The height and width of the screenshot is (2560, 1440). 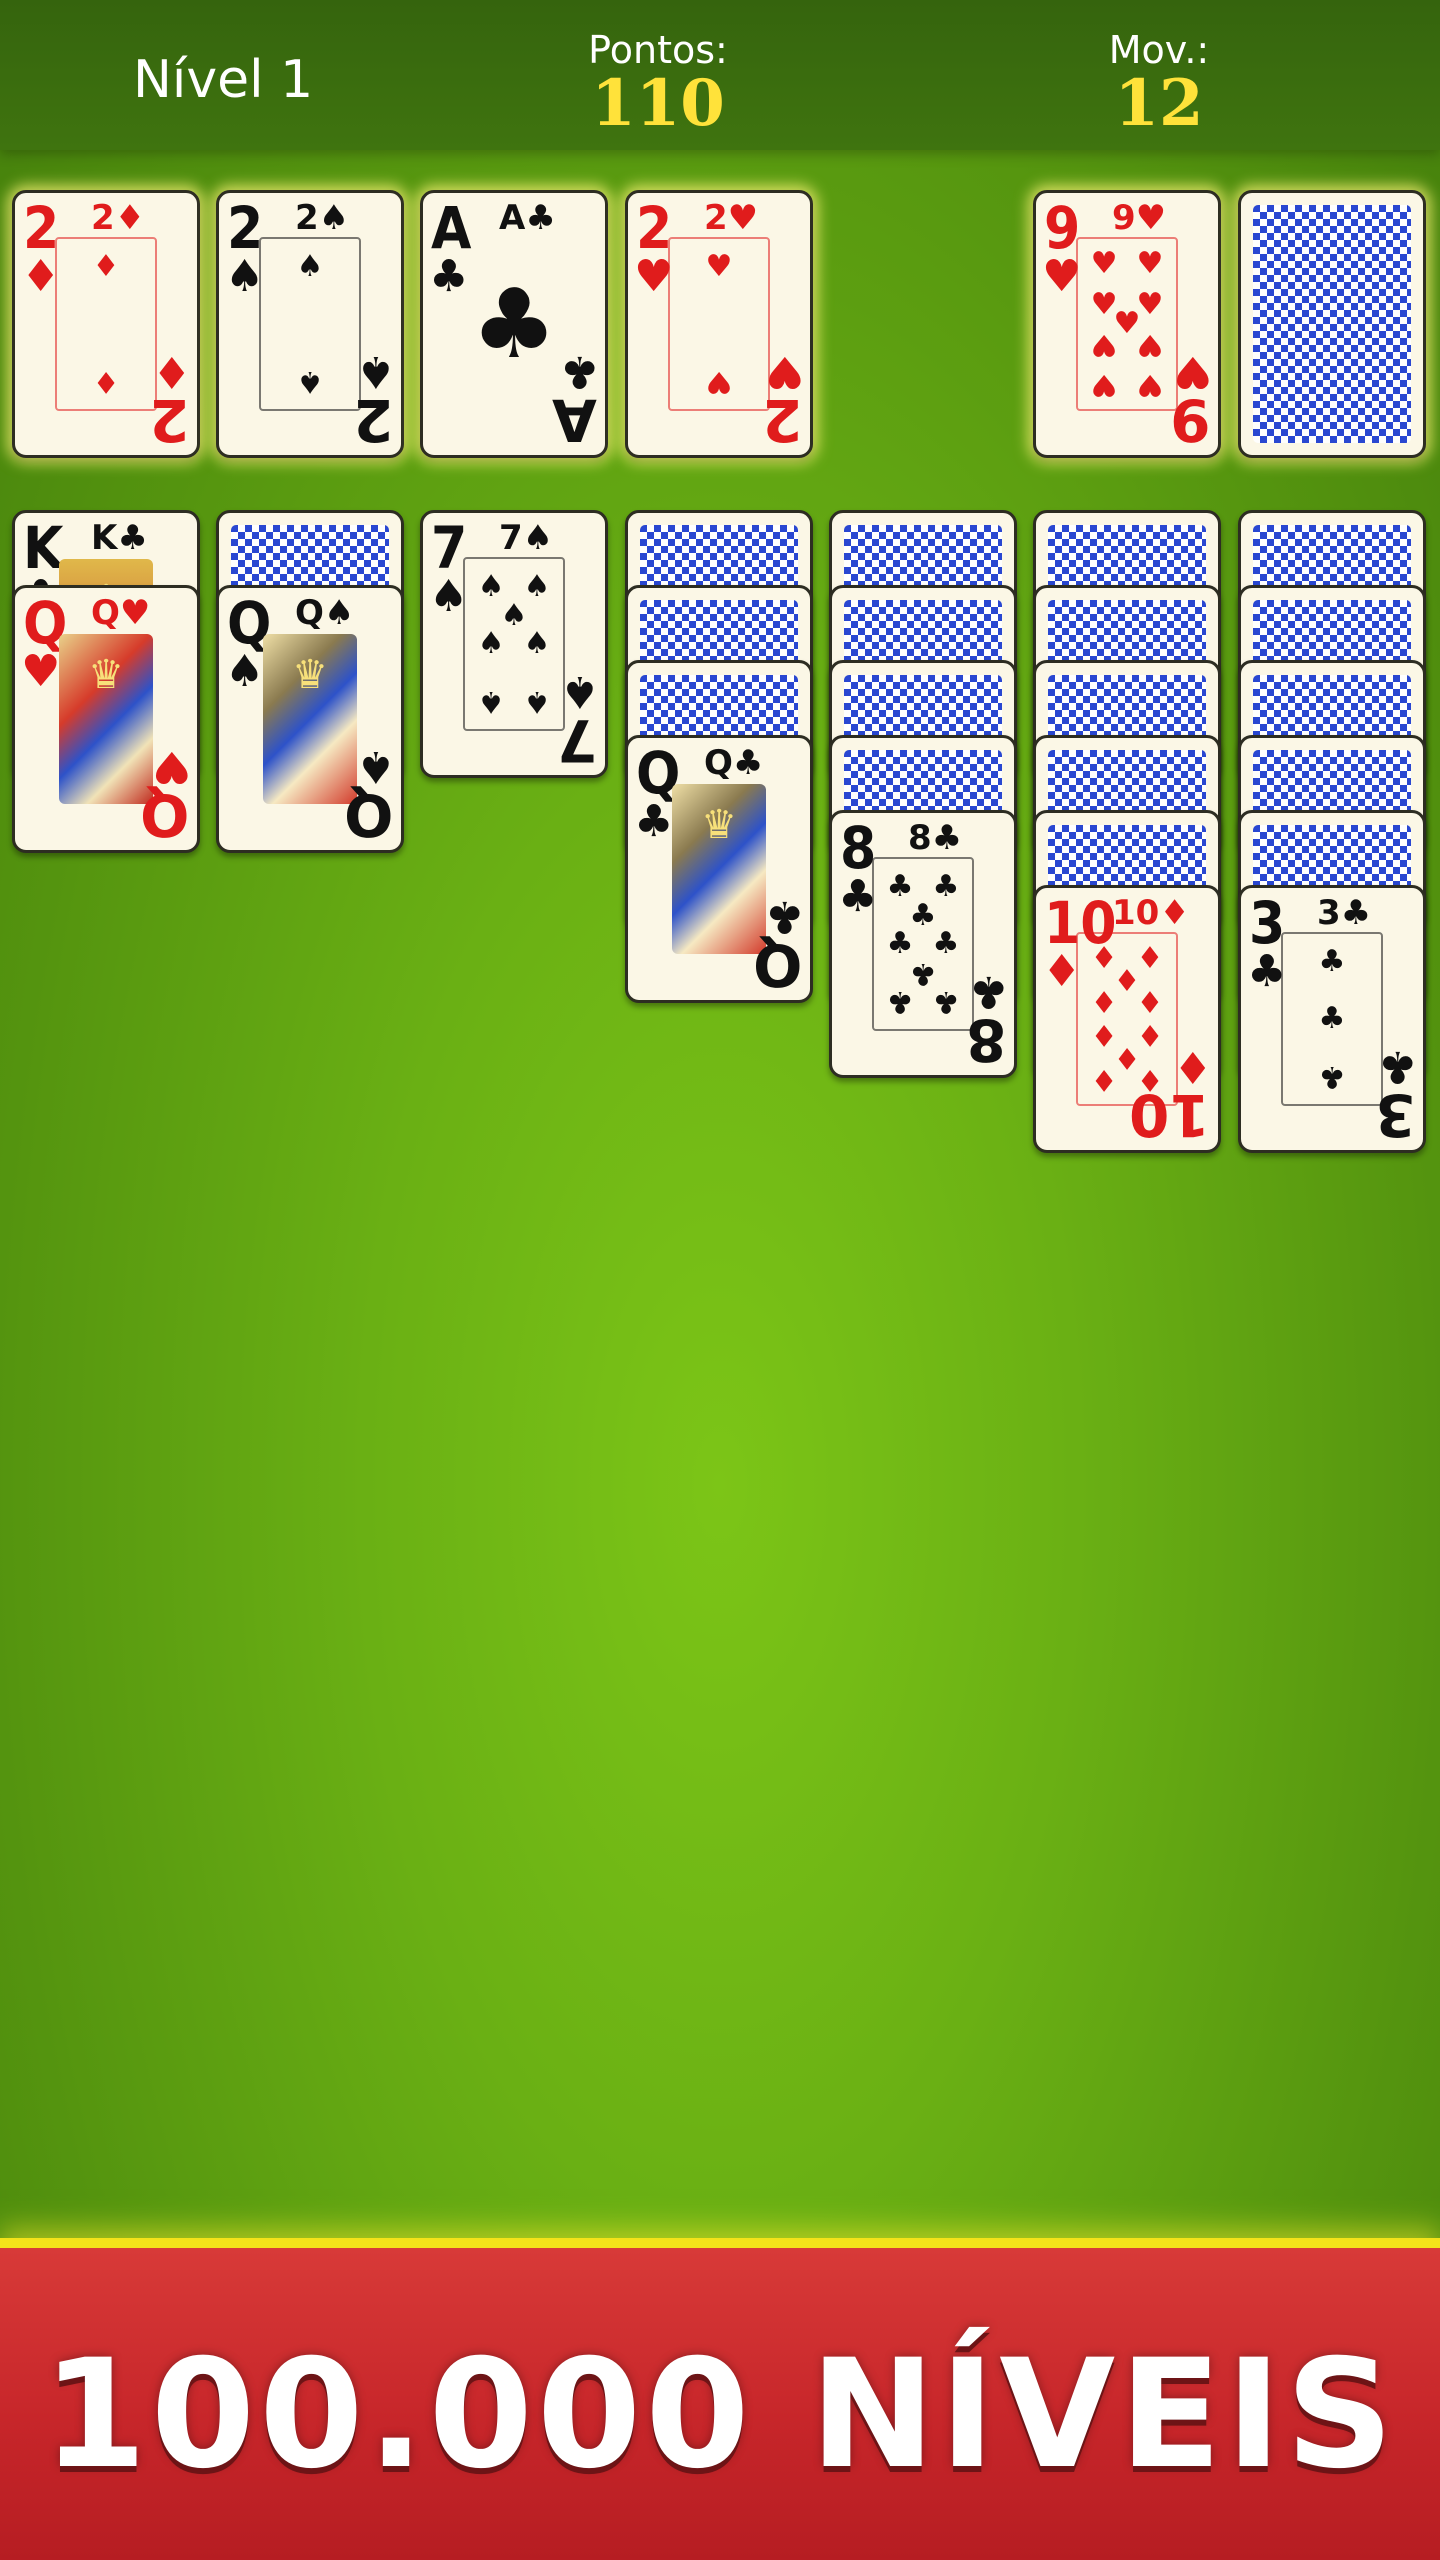 What do you see at coordinates (223, 80) in the screenshot?
I see `level-label: Nível 1` at bounding box center [223, 80].